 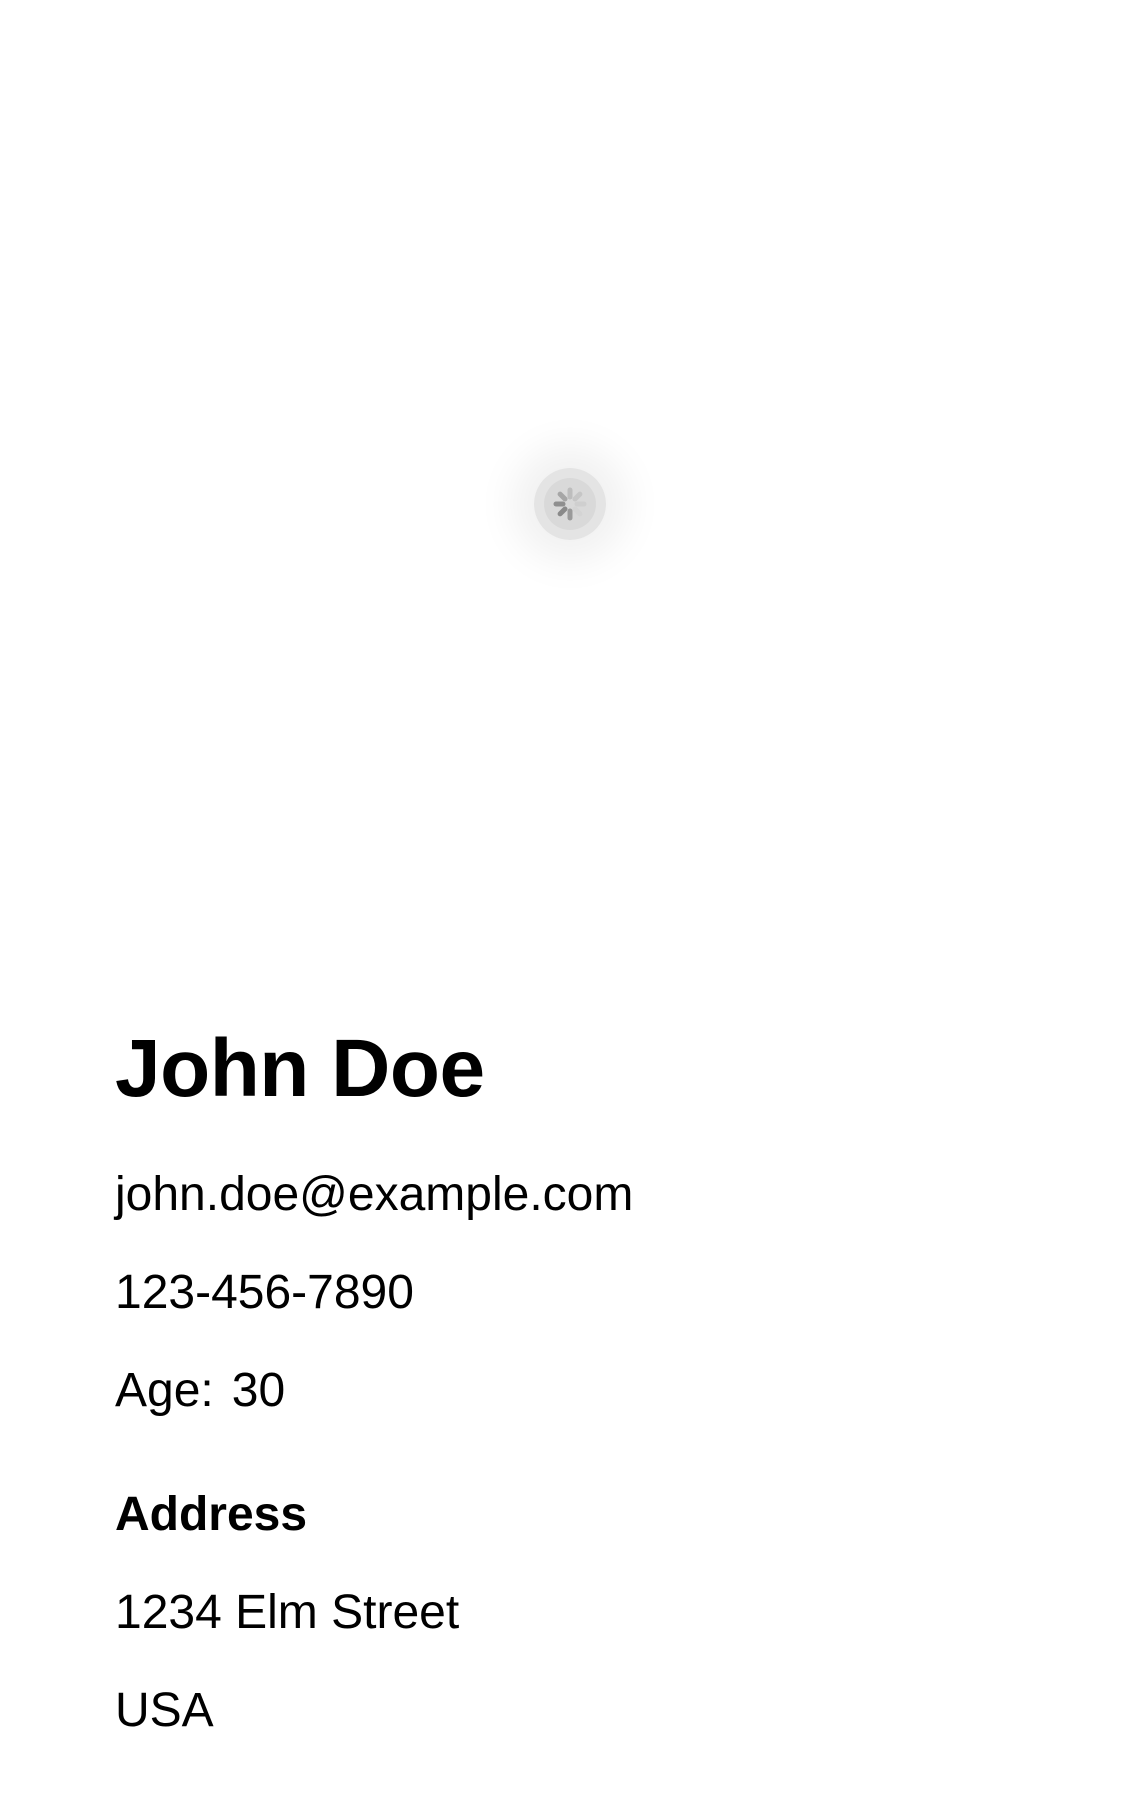 I want to click on profile-name: John Doe, so click(x=300, y=1068).